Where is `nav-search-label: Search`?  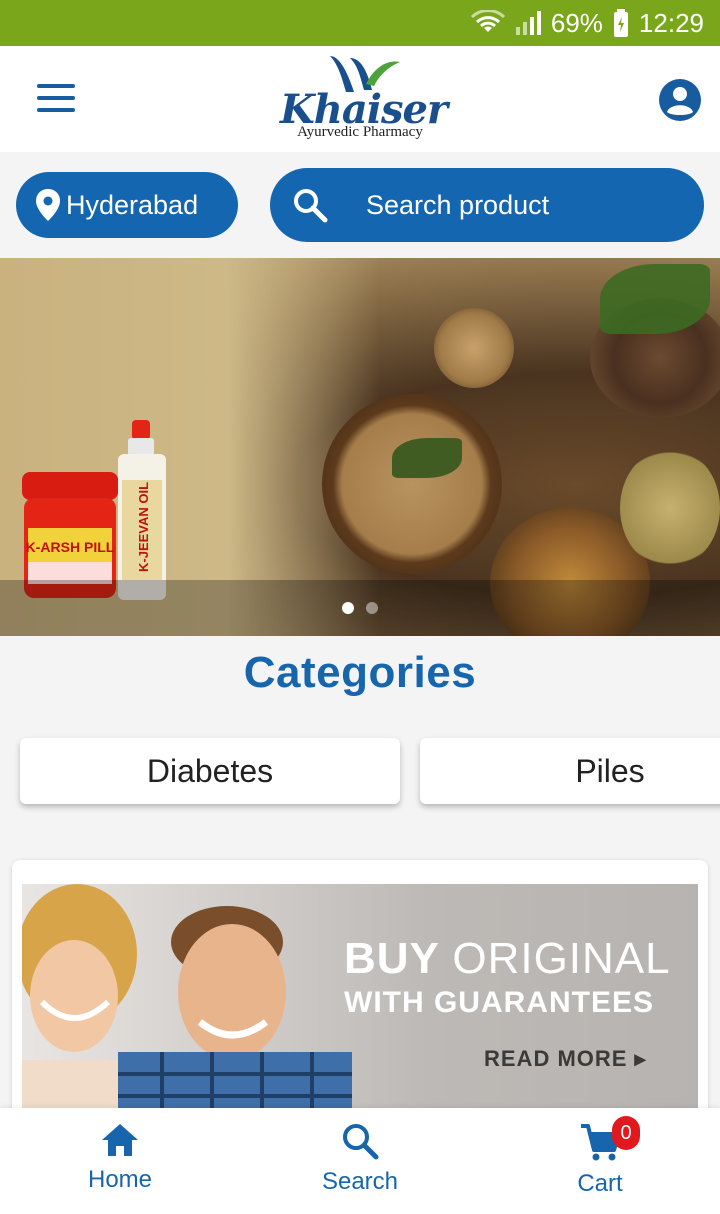 nav-search-label: Search is located at coordinates (360, 1181).